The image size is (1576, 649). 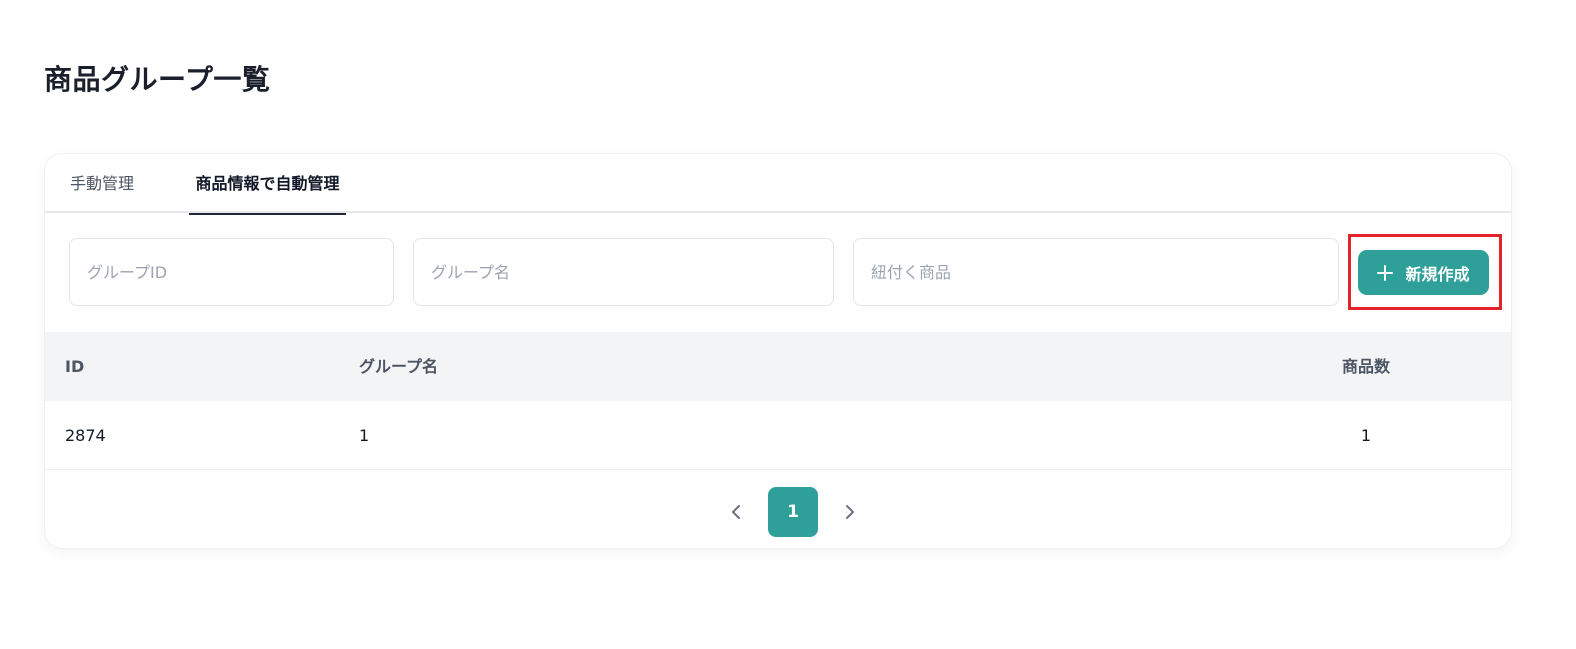 I want to click on tab-bar: 手動管理 商品情報で自動管理, so click(x=778, y=184).